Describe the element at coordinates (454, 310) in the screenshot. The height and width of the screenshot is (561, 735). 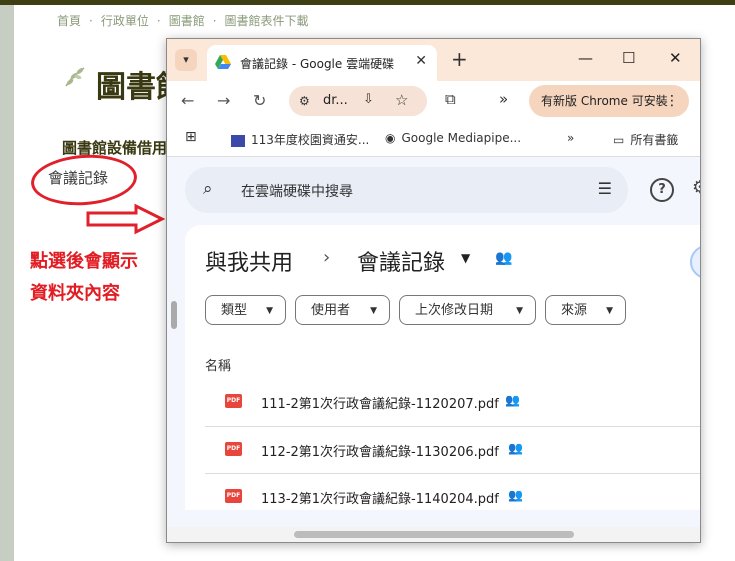
I see `filter-label: 上次修改日期` at that location.